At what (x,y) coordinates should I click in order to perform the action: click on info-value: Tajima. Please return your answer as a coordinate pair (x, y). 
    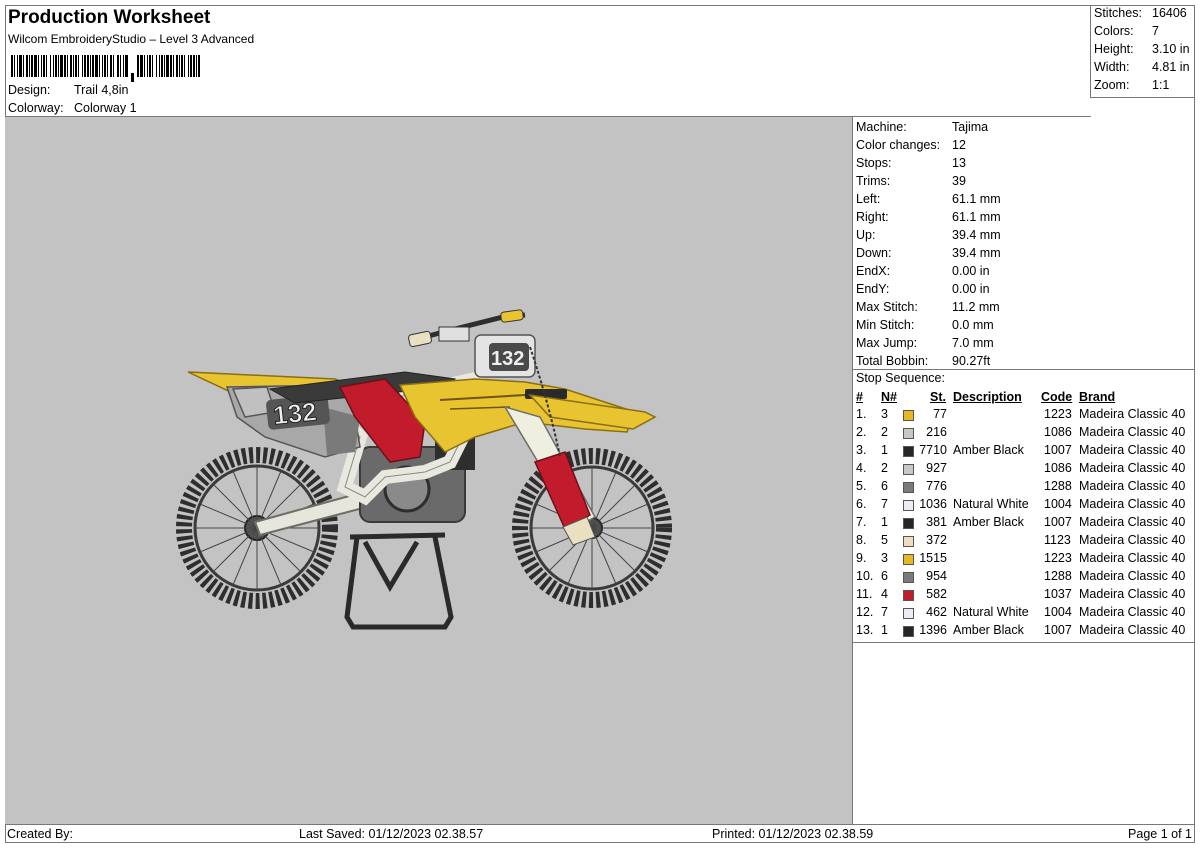
    Looking at the image, I should click on (970, 127).